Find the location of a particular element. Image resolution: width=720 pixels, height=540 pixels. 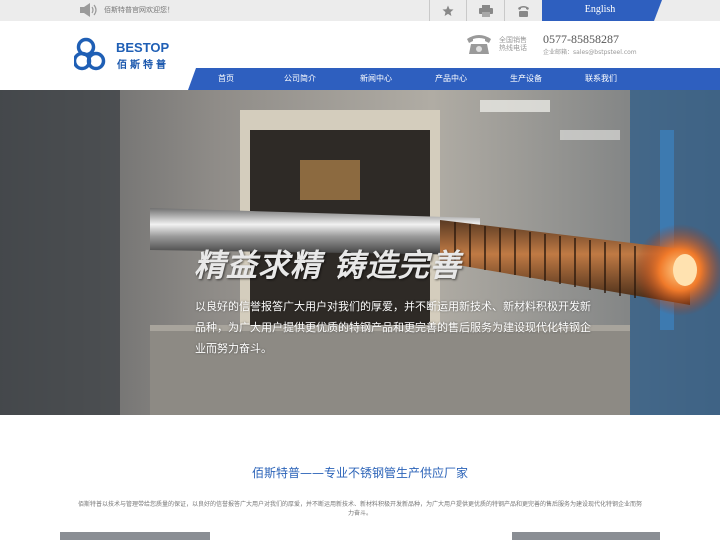

phone-icon is located at coordinates (523, 11).